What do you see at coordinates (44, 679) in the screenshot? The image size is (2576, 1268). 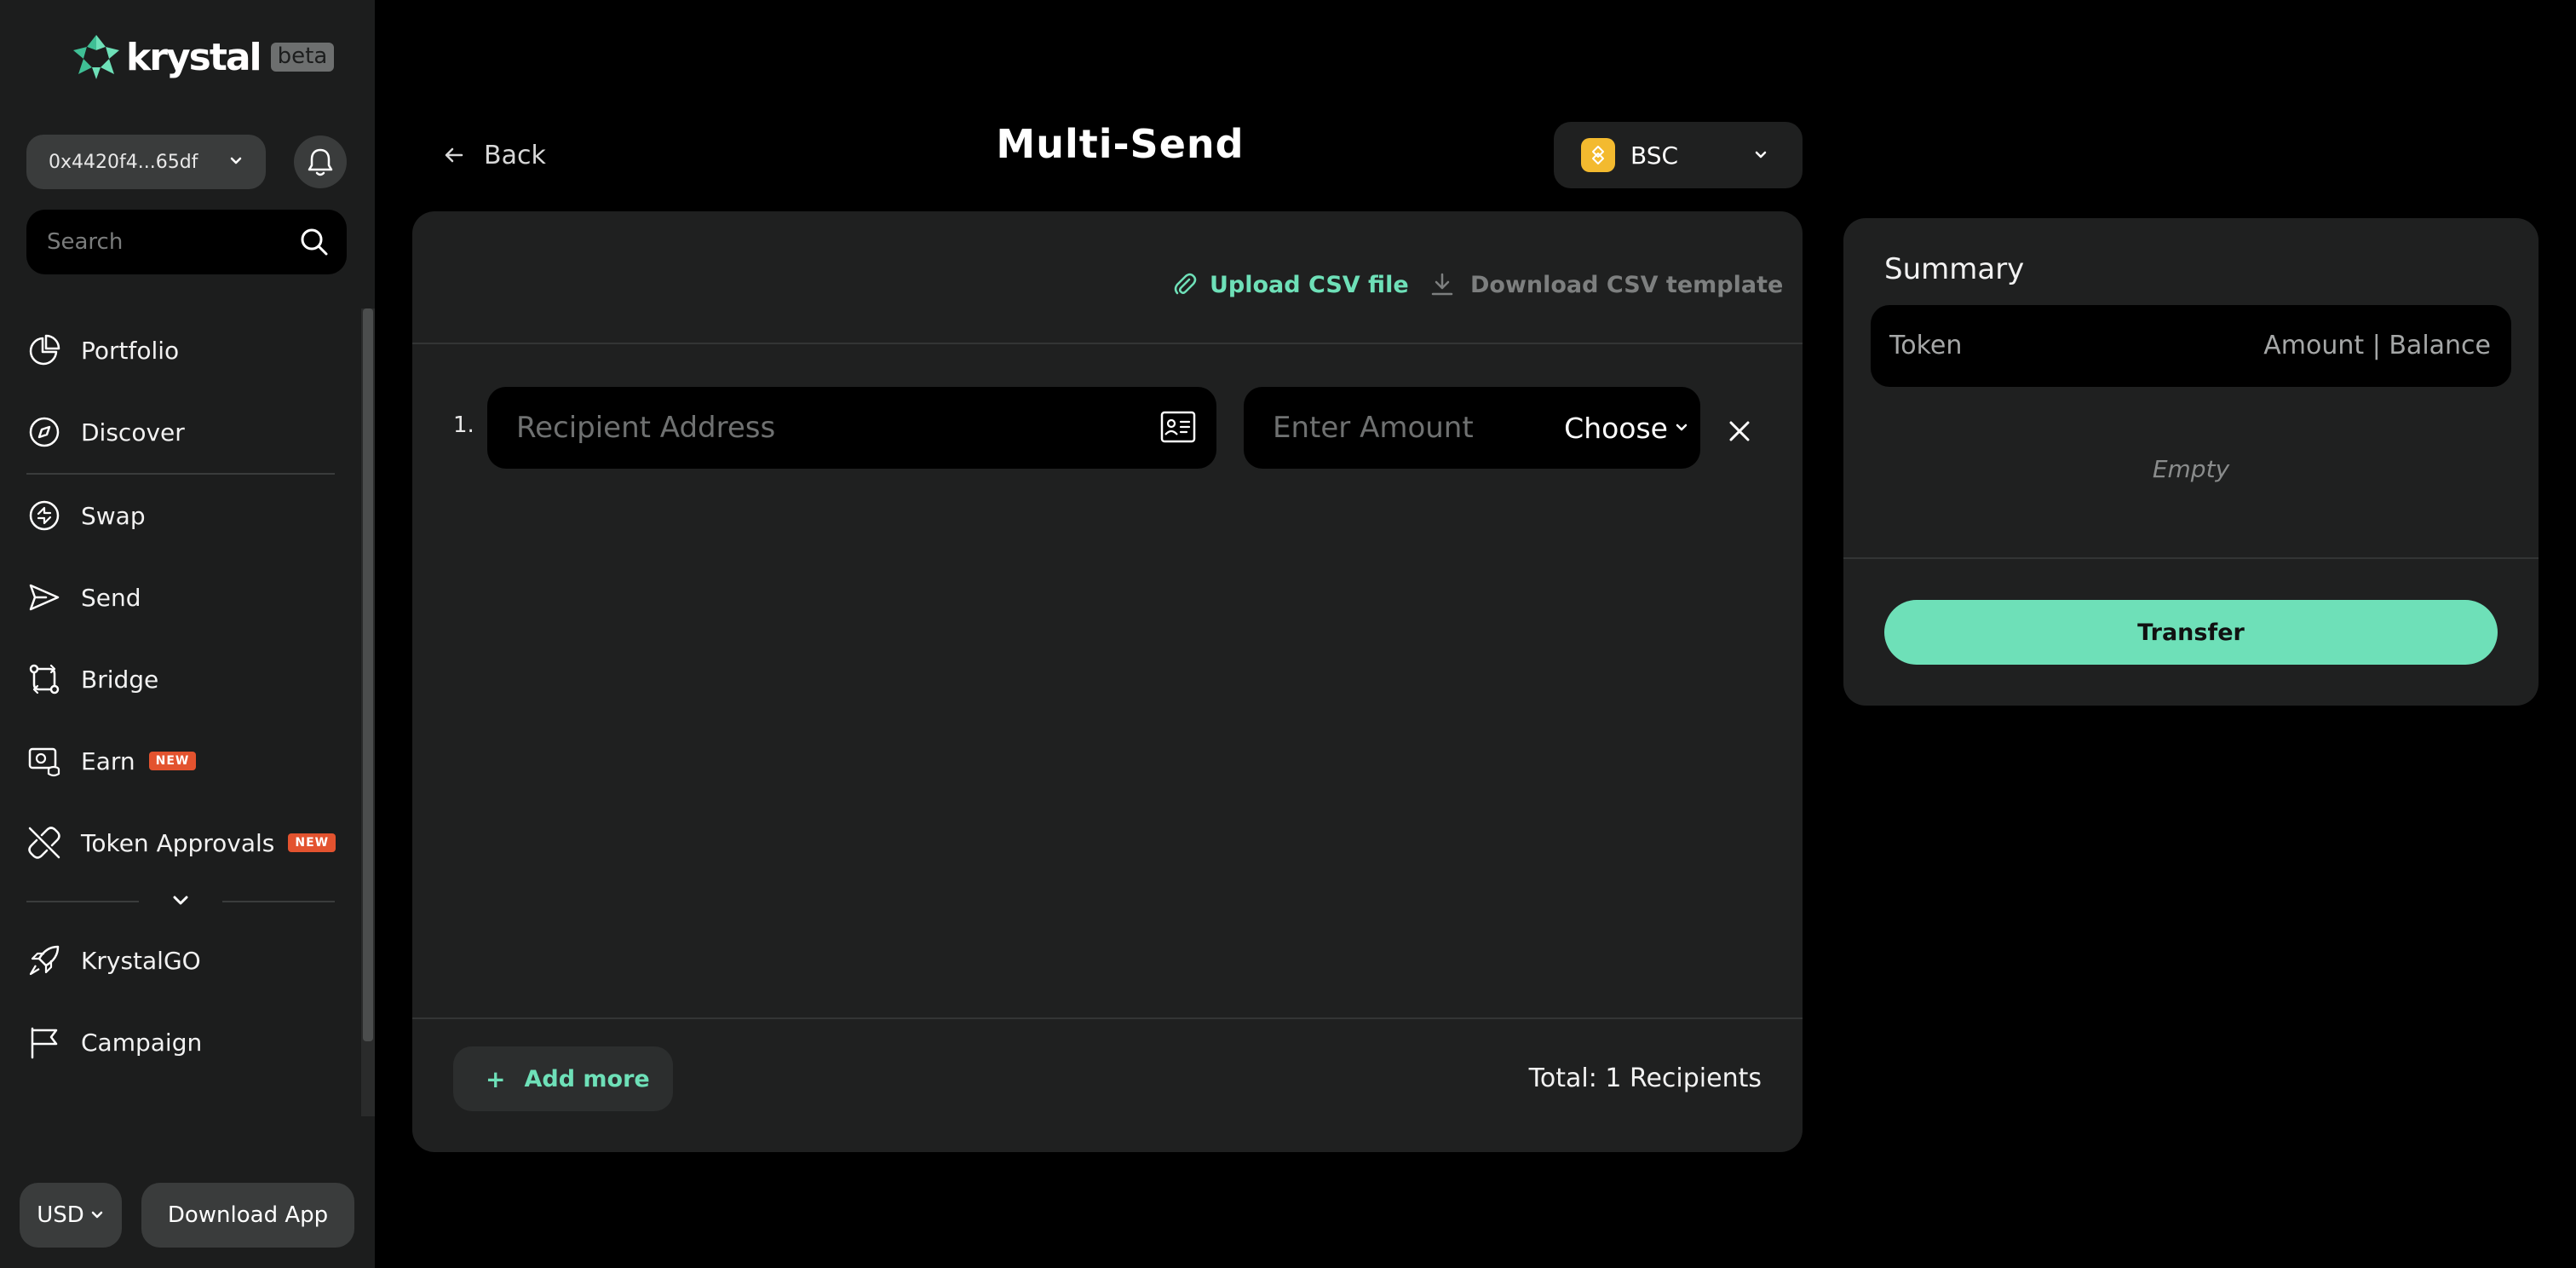 I see `bridge-icon` at bounding box center [44, 679].